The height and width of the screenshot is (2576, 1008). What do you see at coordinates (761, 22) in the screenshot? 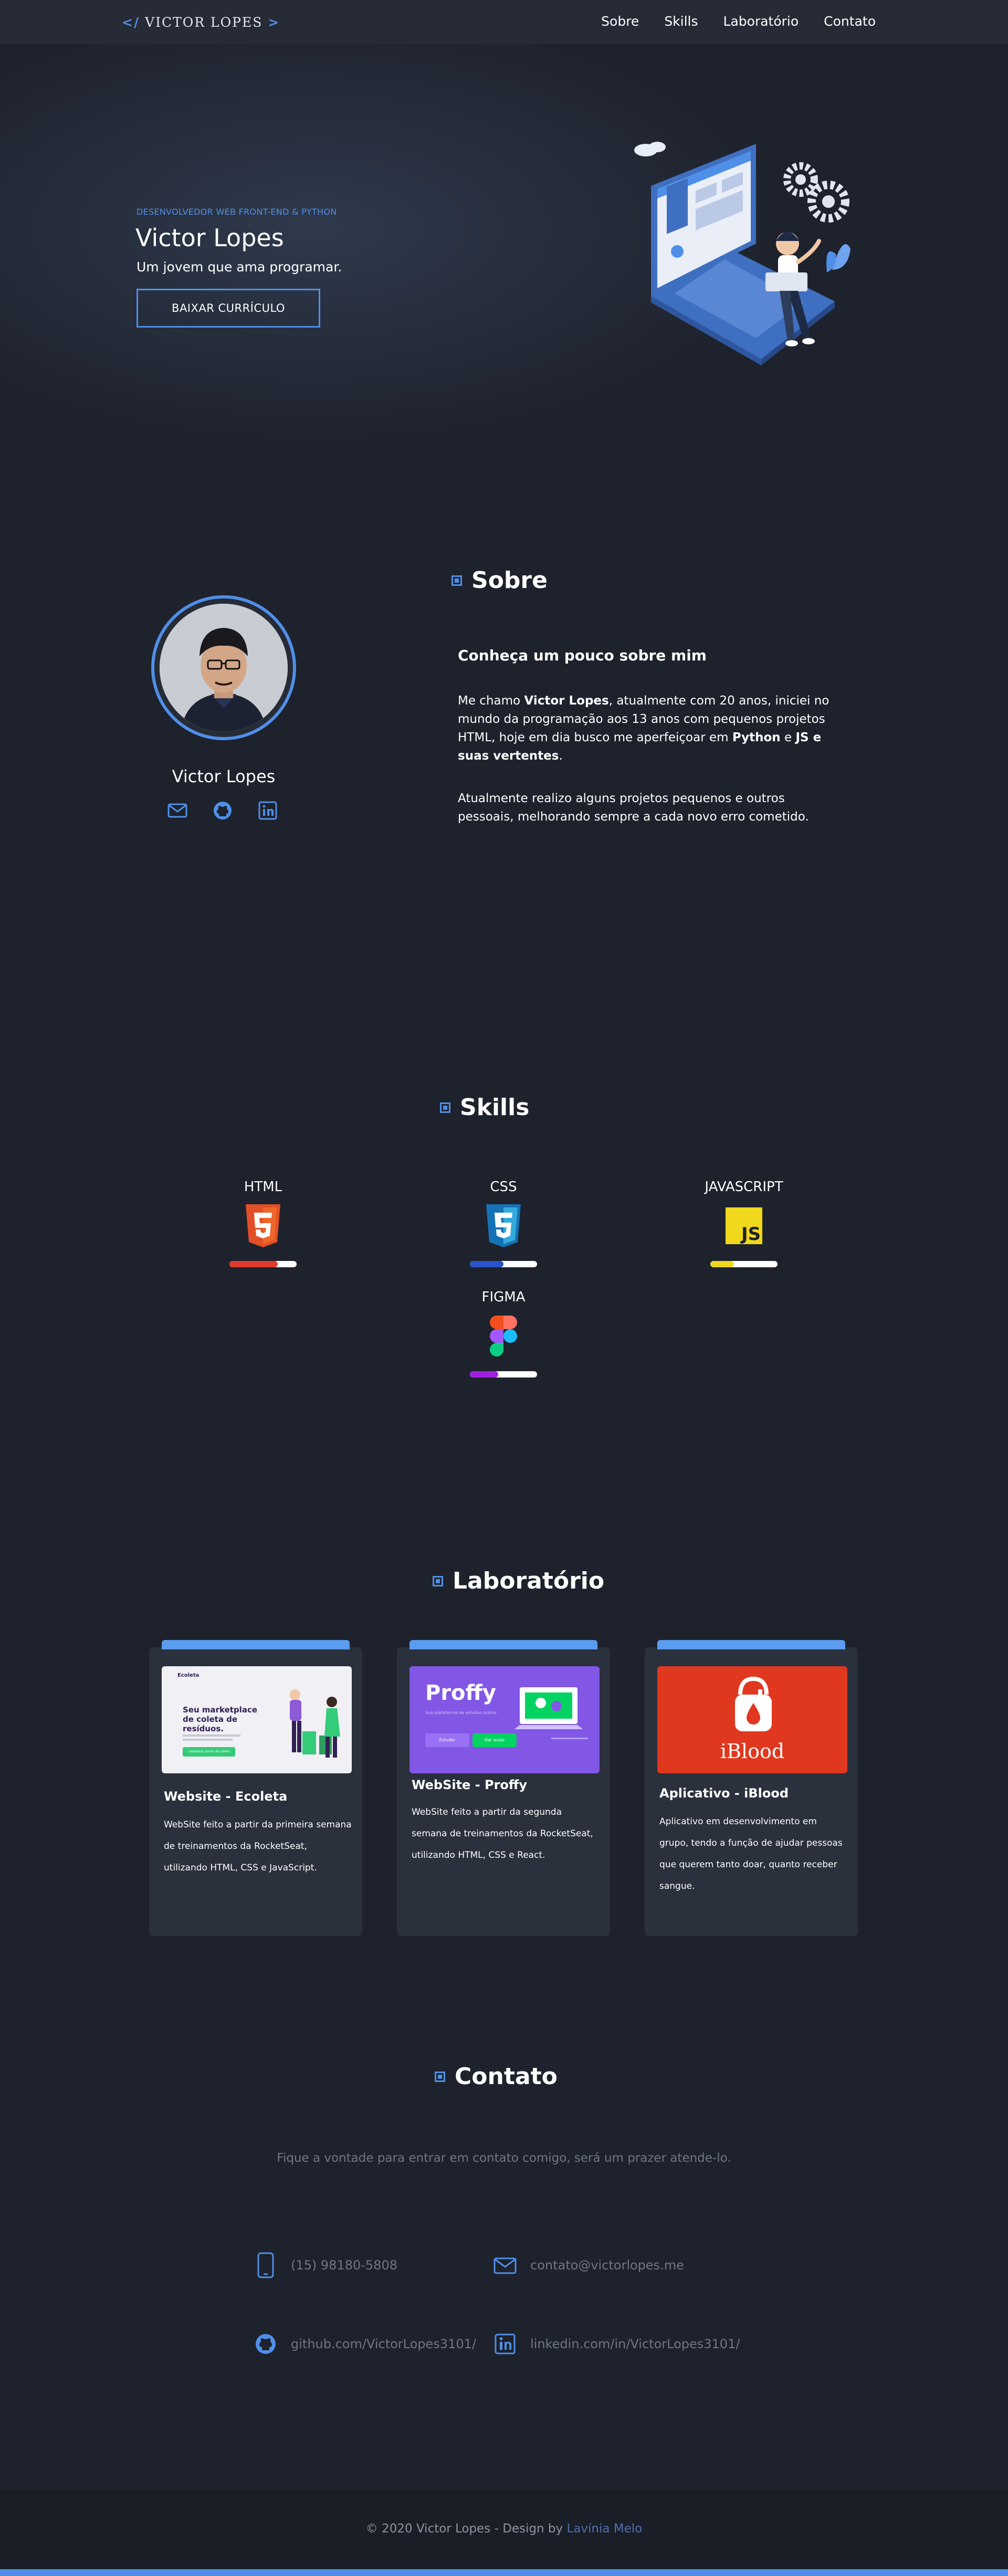
I see `nav-link-laboratorio: Laboratório` at bounding box center [761, 22].